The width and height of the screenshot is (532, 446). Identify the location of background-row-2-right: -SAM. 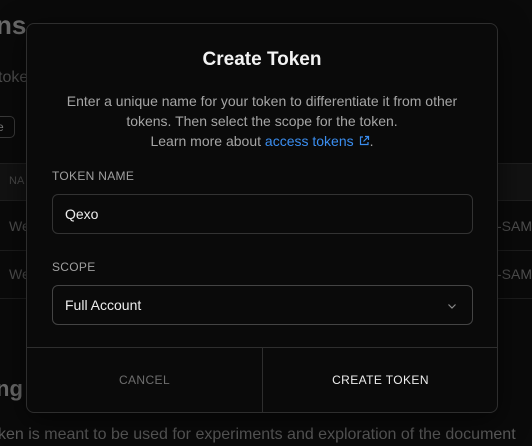
(514, 274).